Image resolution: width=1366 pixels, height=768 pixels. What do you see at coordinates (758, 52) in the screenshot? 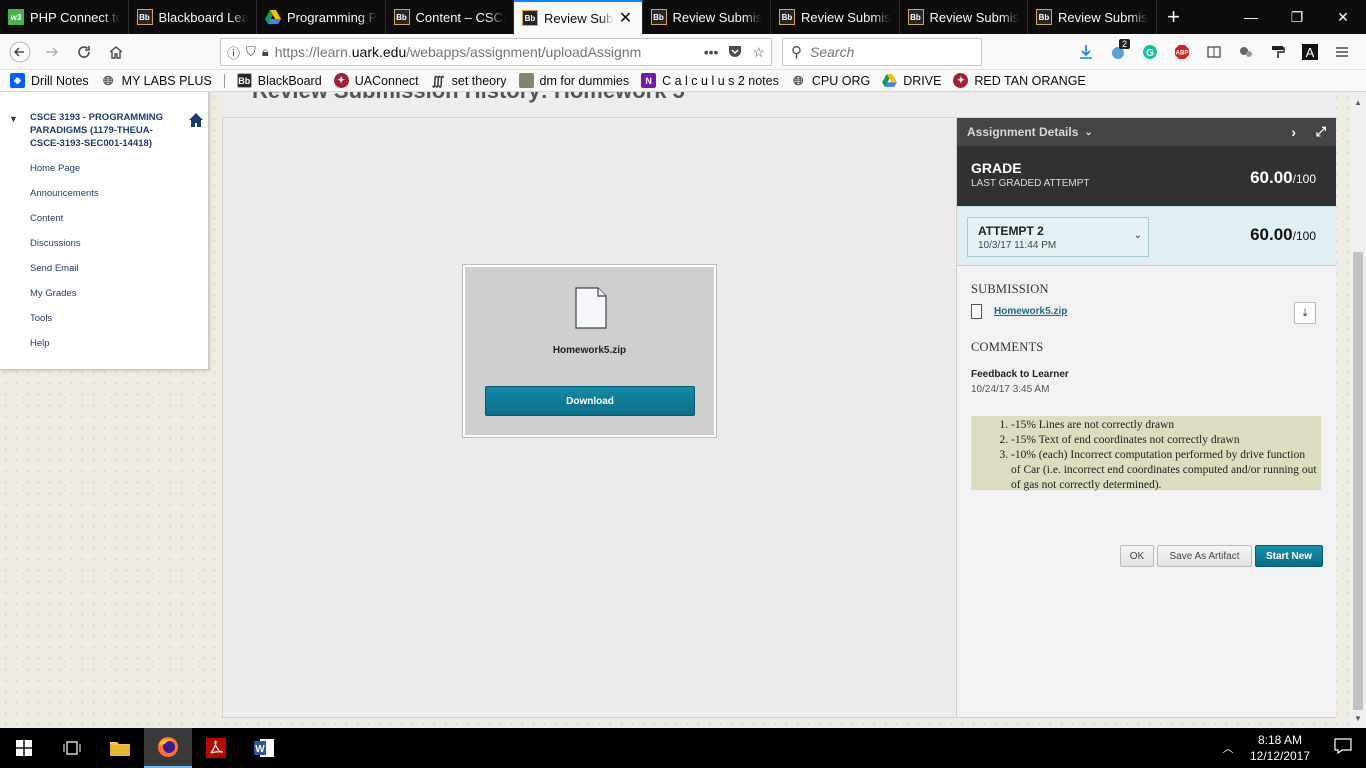
I see `bookmark-star-icon: ☆` at bounding box center [758, 52].